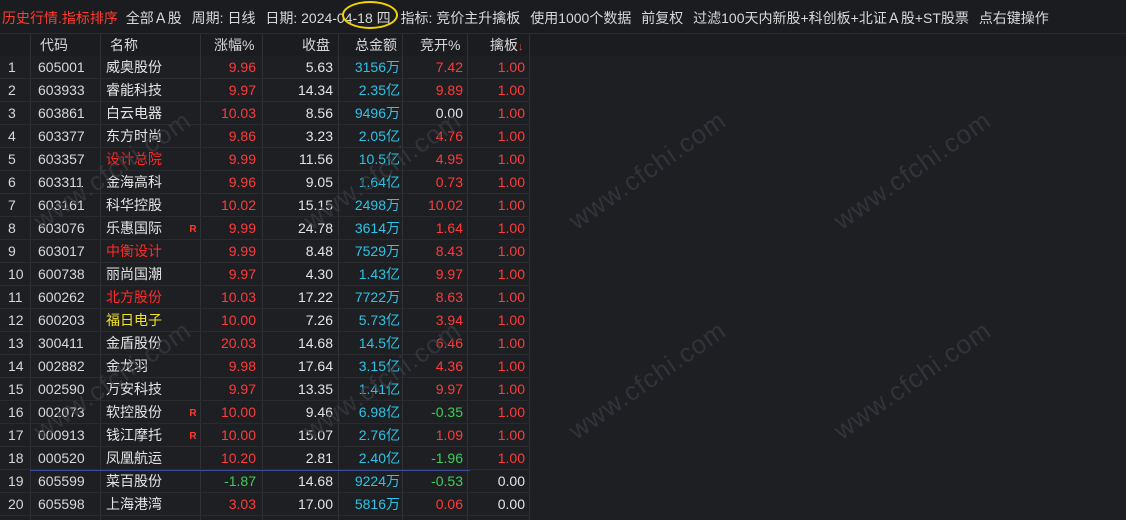 This screenshot has height=520, width=1126. What do you see at coordinates (447, 481) in the screenshot?
I see `open-pct-cell: -0.53` at bounding box center [447, 481].